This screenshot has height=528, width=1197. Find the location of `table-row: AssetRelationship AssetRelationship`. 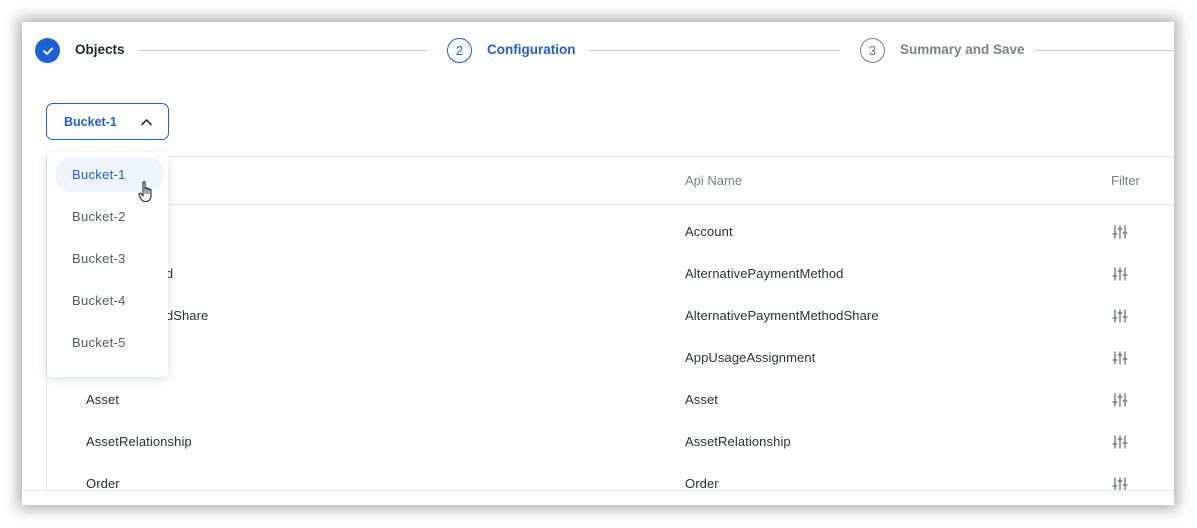

table-row: AssetRelationship AssetRelationship is located at coordinates (610, 443).